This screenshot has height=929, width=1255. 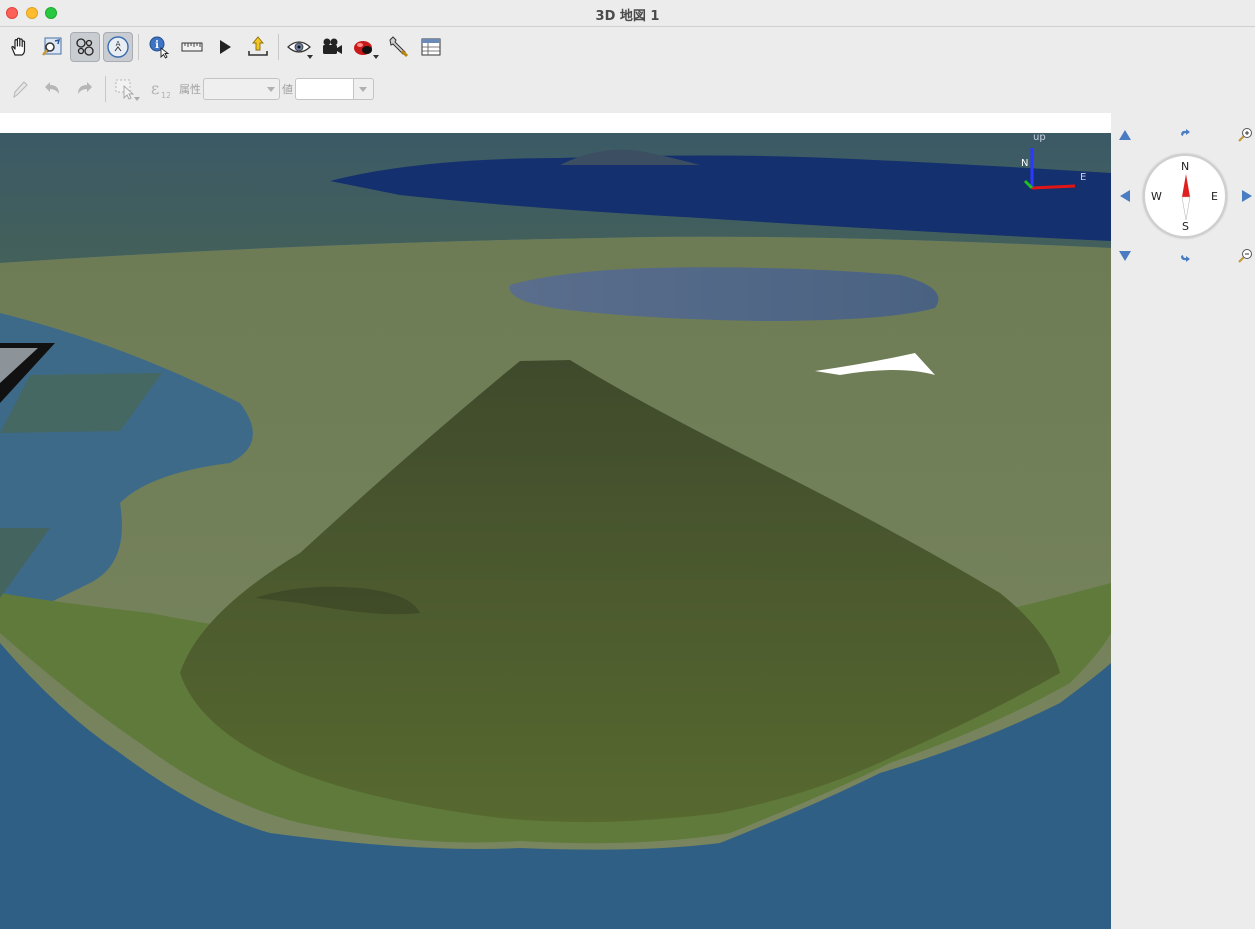 I want to click on wrench-icon, so click(x=399, y=47).